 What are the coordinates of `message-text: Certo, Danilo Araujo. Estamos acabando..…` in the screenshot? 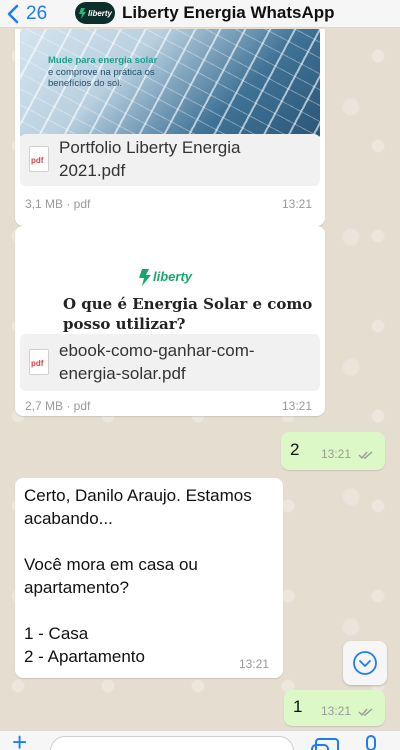 It's located at (138, 576).